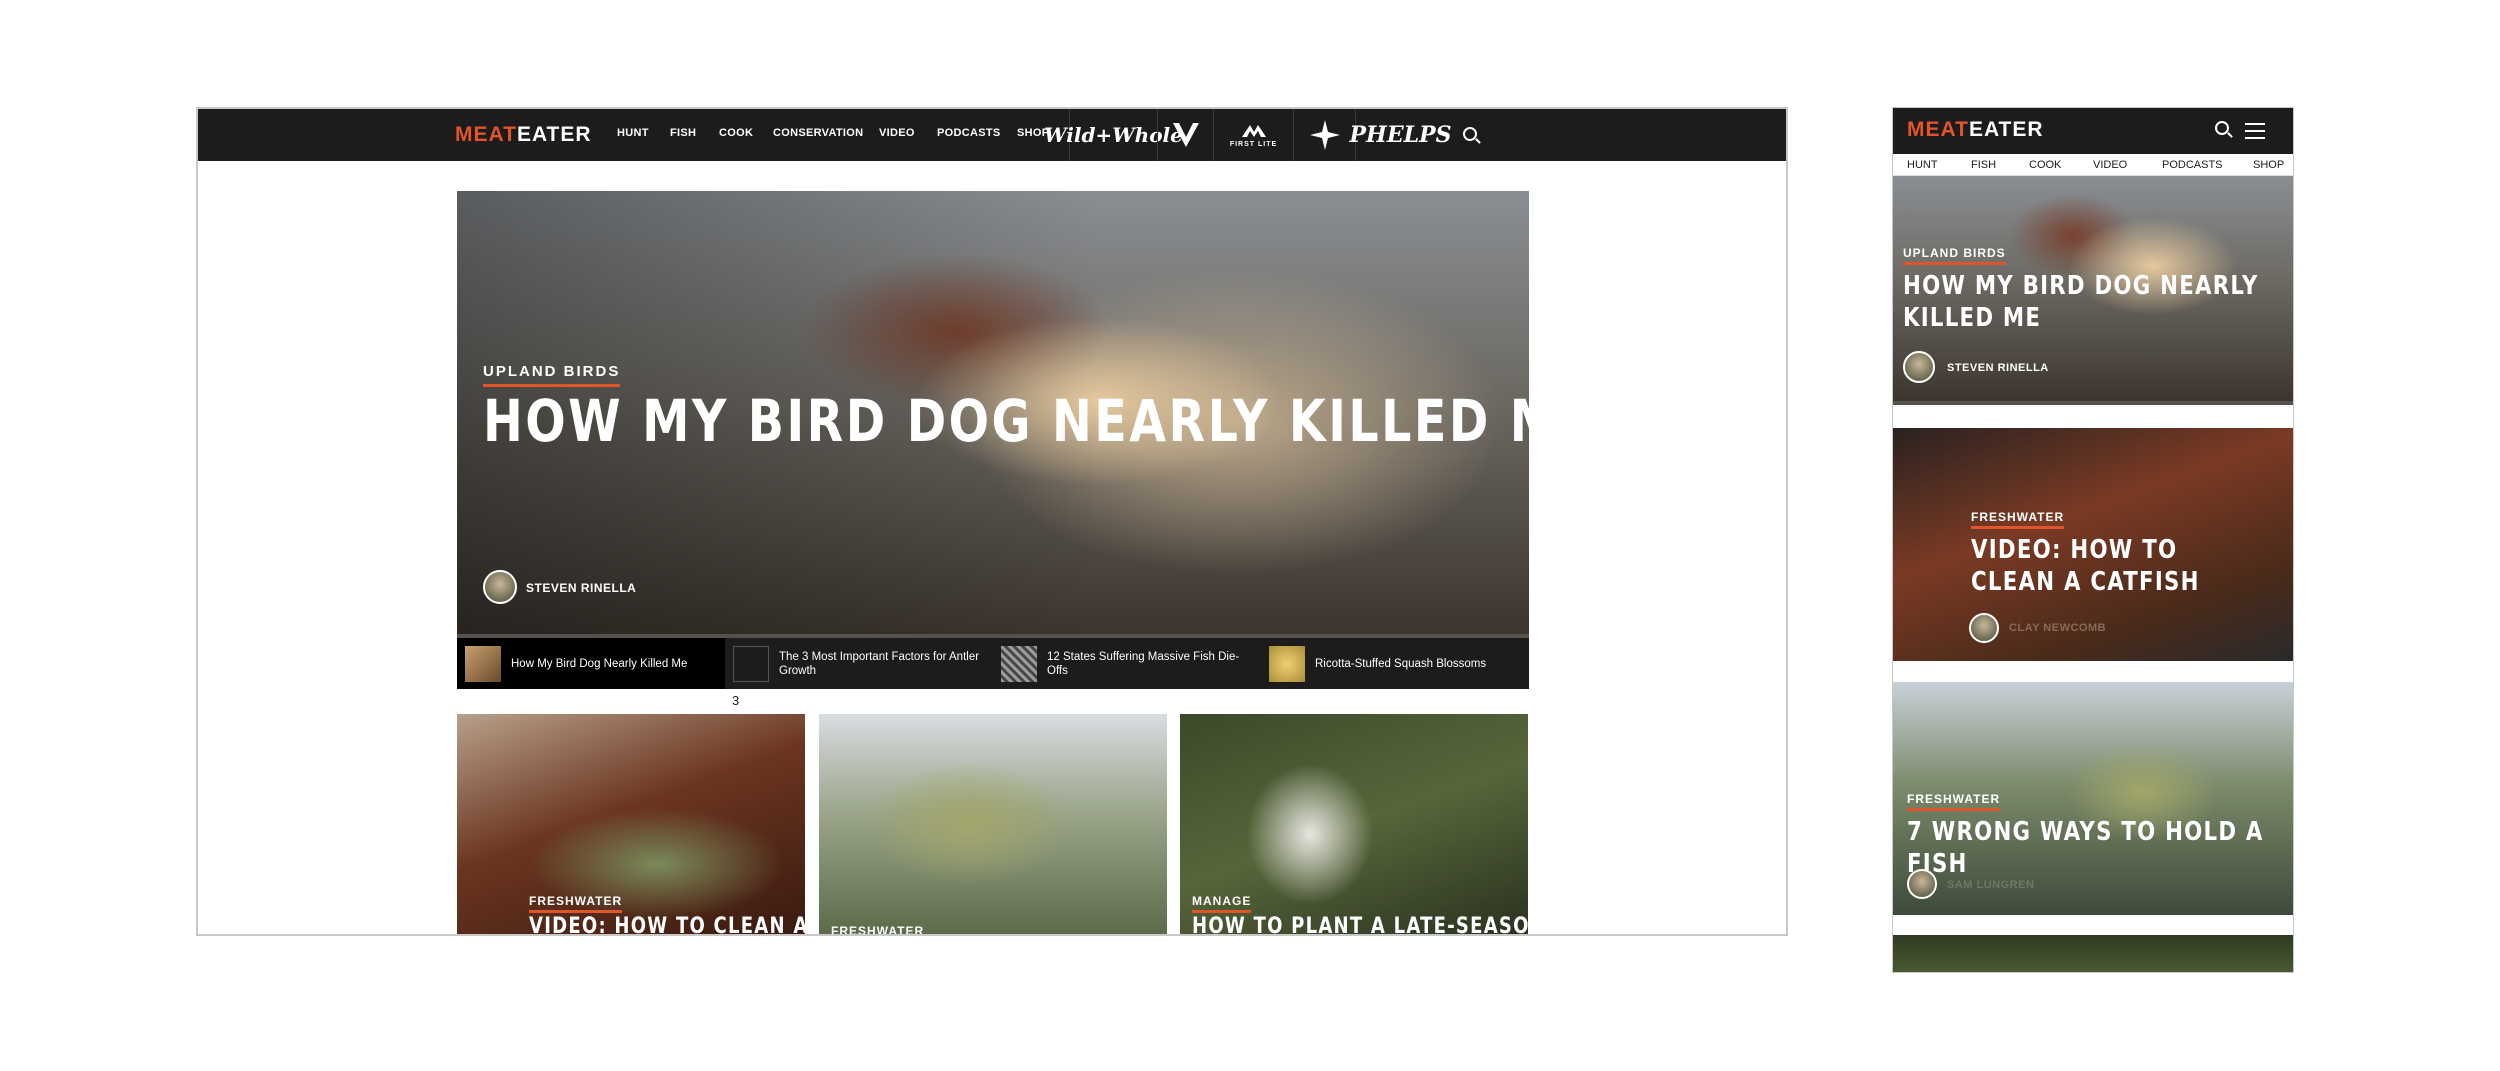 The width and height of the screenshot is (2500, 1071). Describe the element at coordinates (581, 588) in the screenshot. I see `hero-author: STEVEN RINELLA` at that location.